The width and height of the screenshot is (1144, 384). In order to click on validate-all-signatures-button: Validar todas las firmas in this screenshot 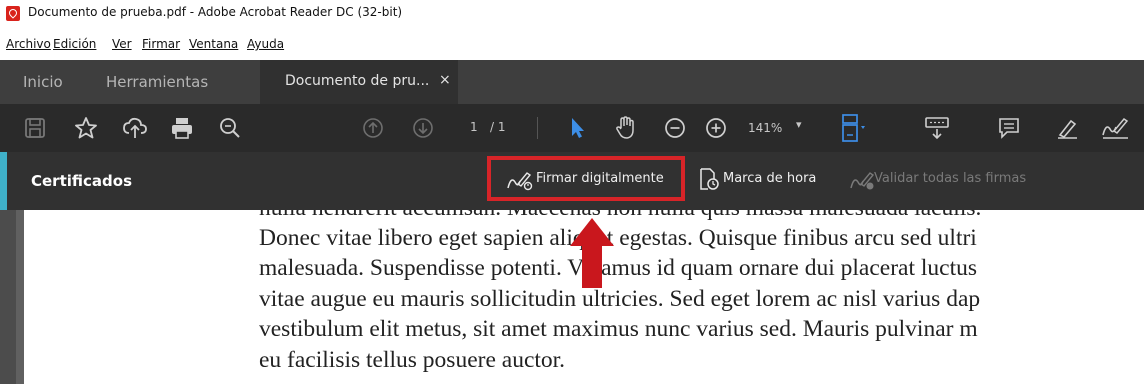, I will do `click(950, 178)`.